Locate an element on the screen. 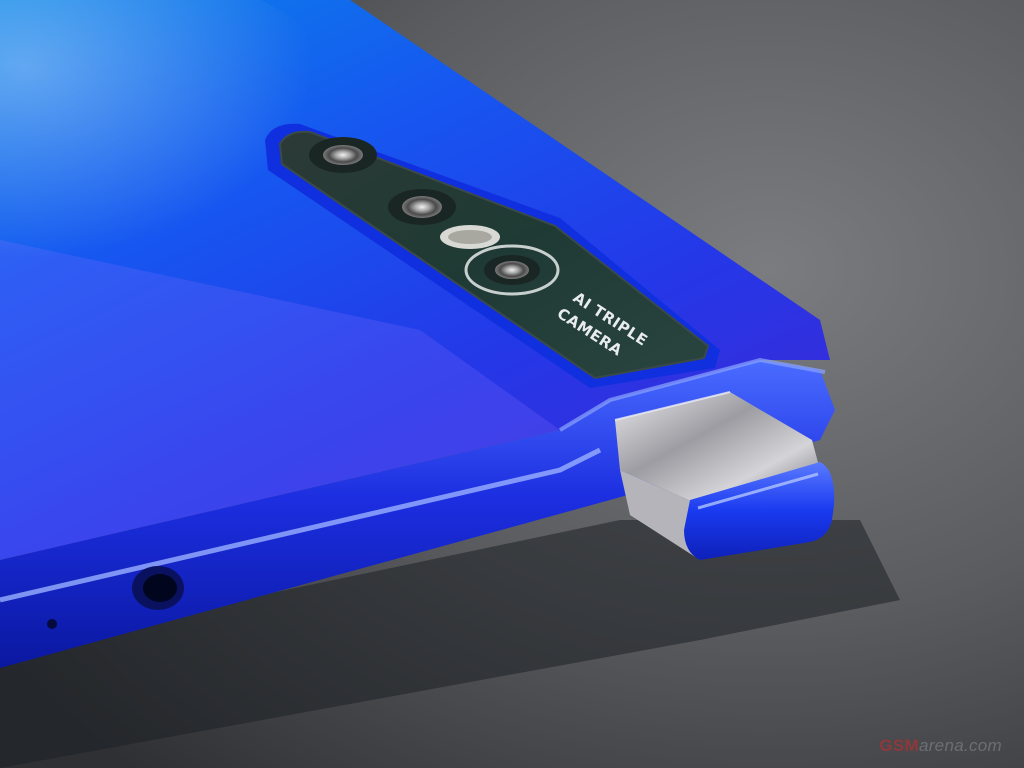  gsmarena-watermark: GSMarena.com is located at coordinates (940, 746).